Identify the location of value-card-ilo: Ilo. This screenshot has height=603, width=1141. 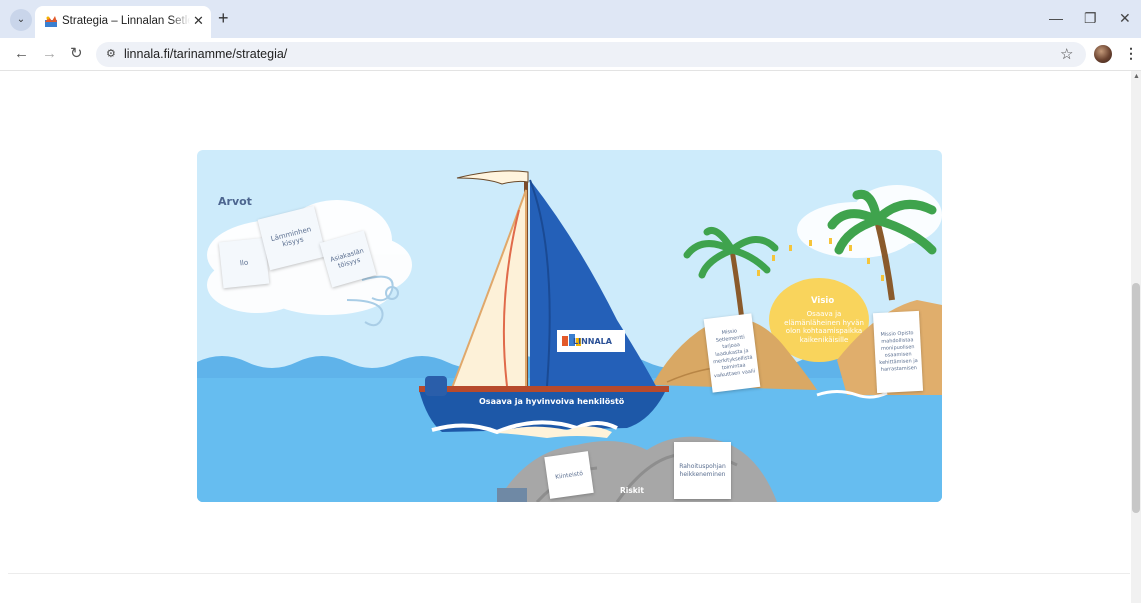
(244, 263).